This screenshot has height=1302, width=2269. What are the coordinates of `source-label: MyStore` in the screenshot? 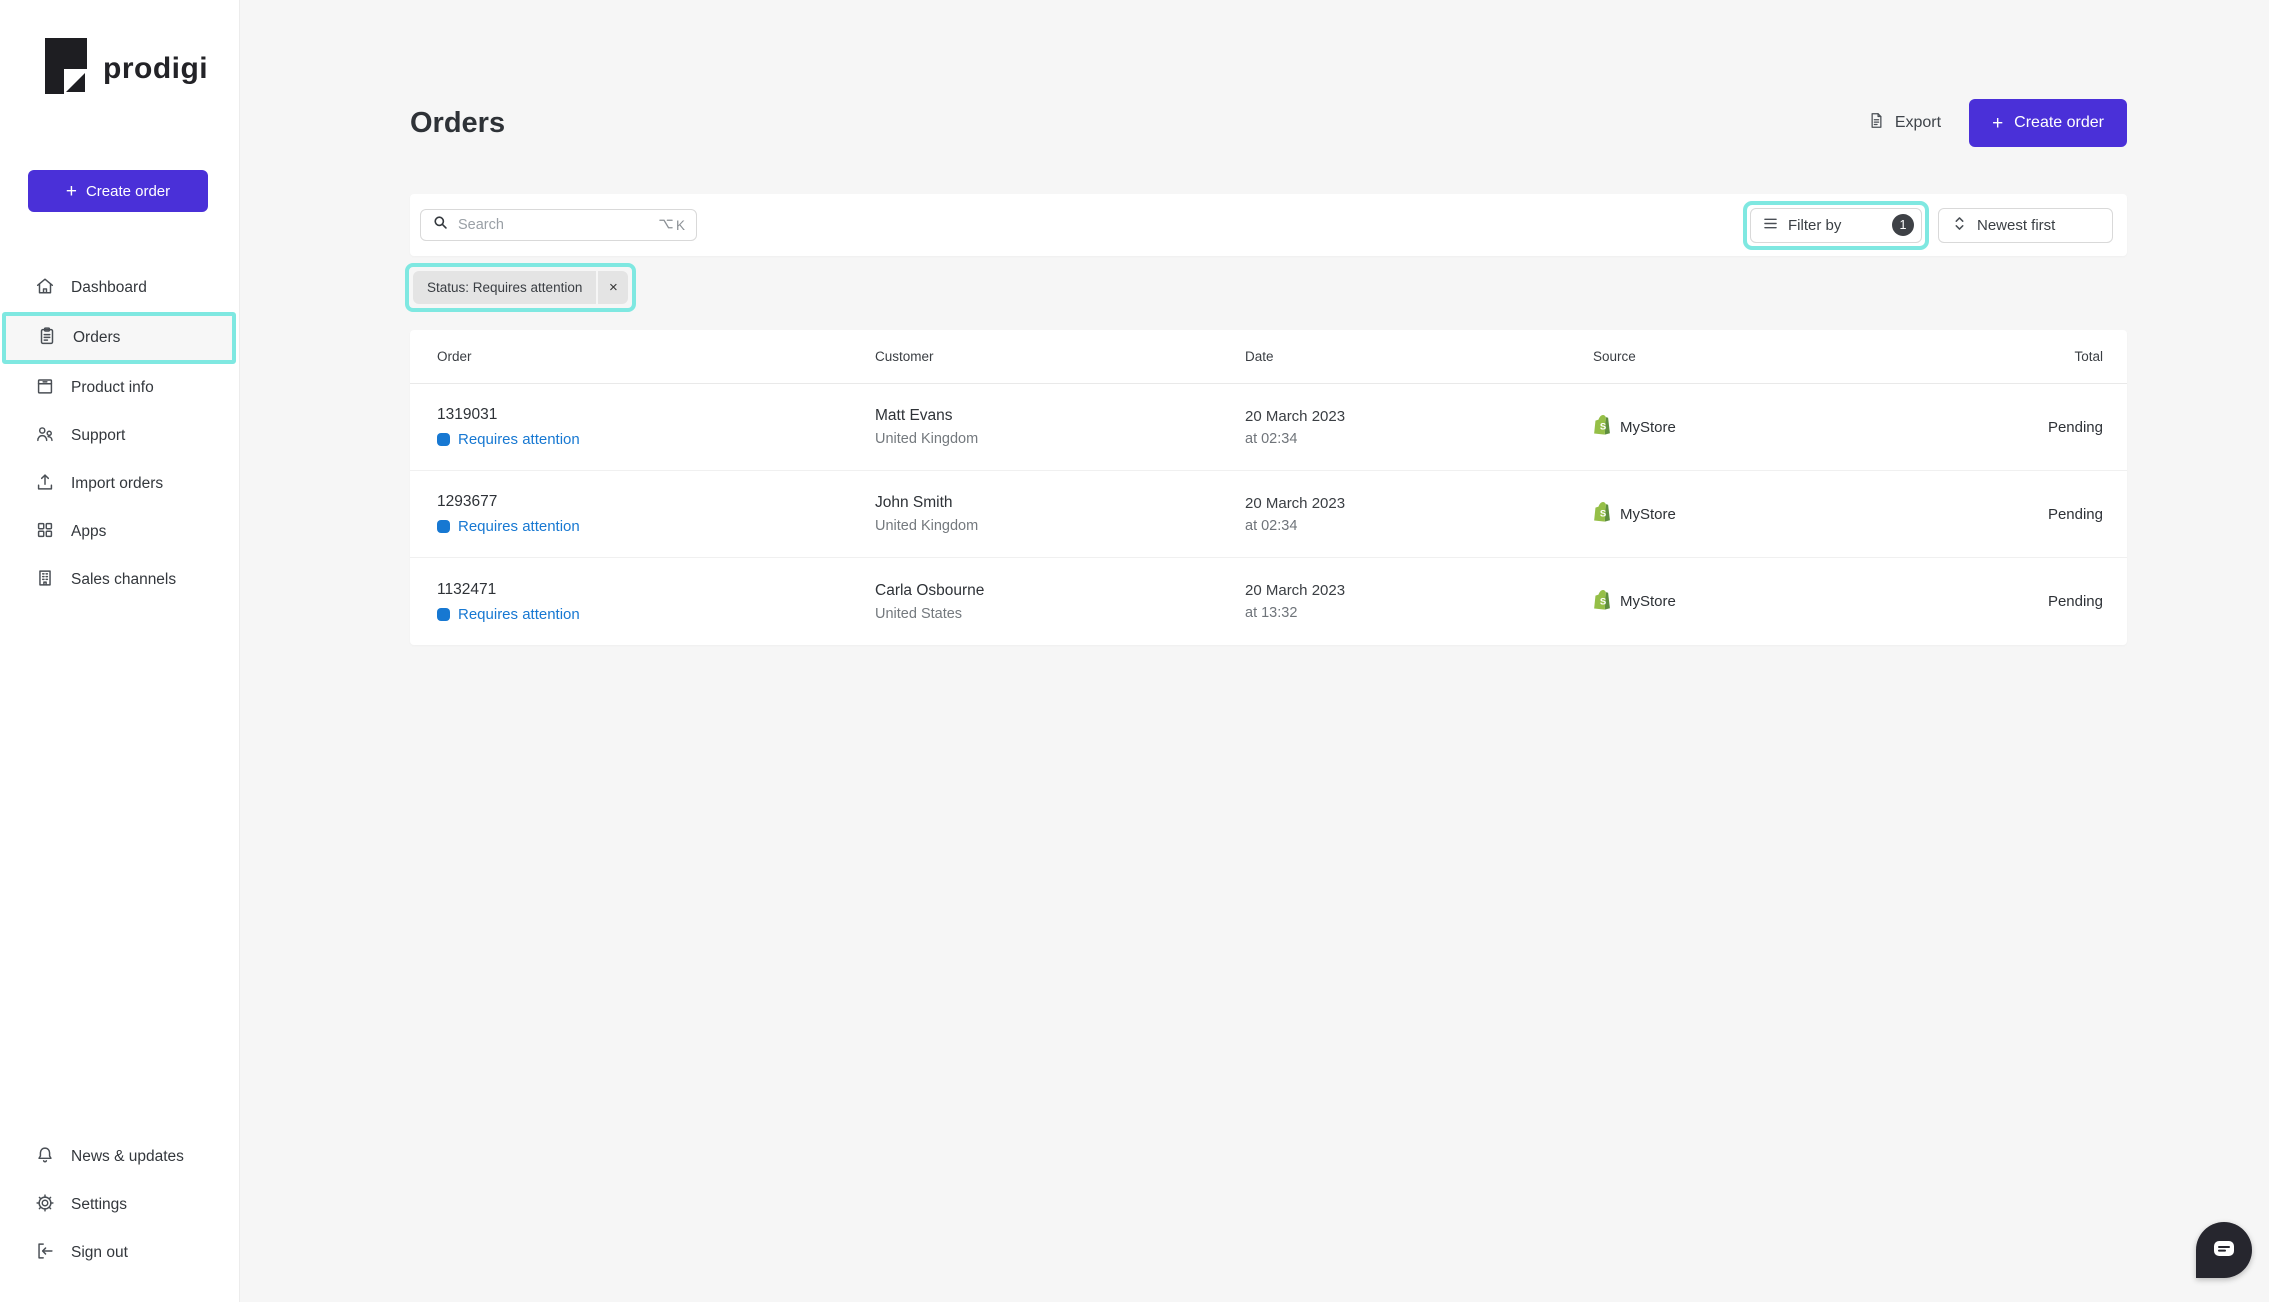 It's located at (1648, 427).